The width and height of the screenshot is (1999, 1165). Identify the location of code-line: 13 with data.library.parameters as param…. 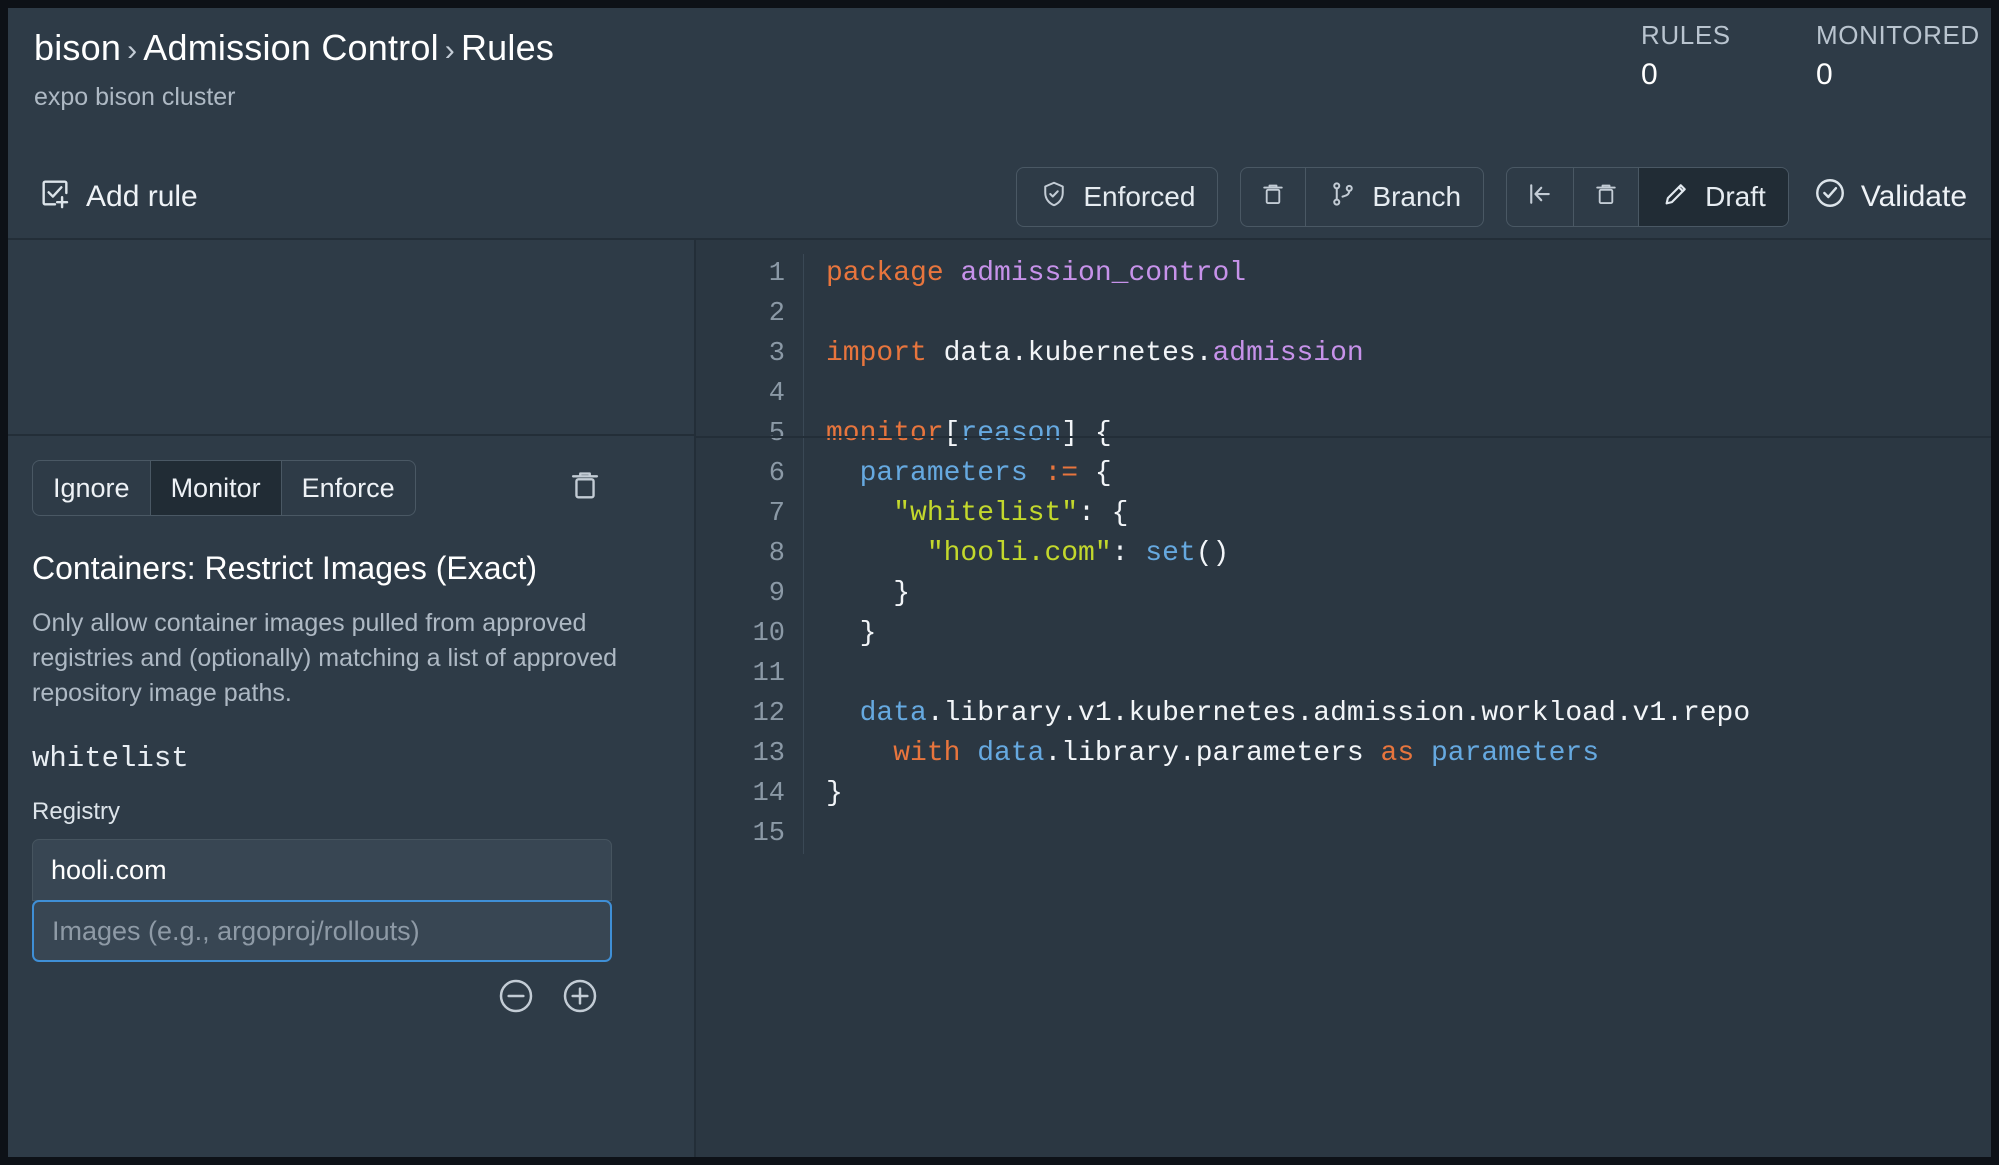
(1343, 754).